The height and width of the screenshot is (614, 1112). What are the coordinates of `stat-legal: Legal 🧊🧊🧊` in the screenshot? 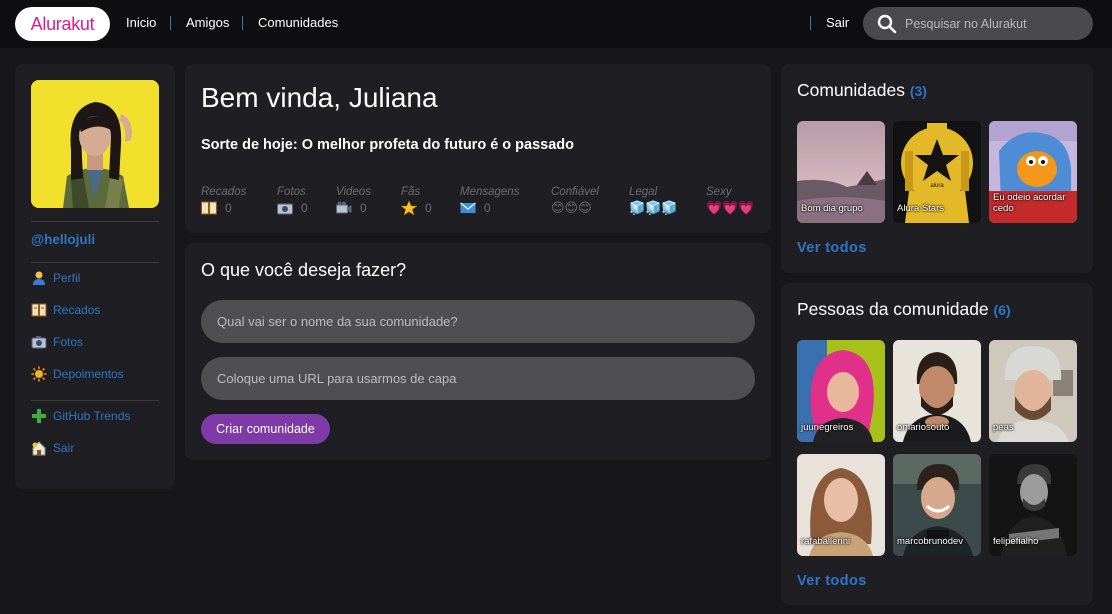 It's located at (653, 201).